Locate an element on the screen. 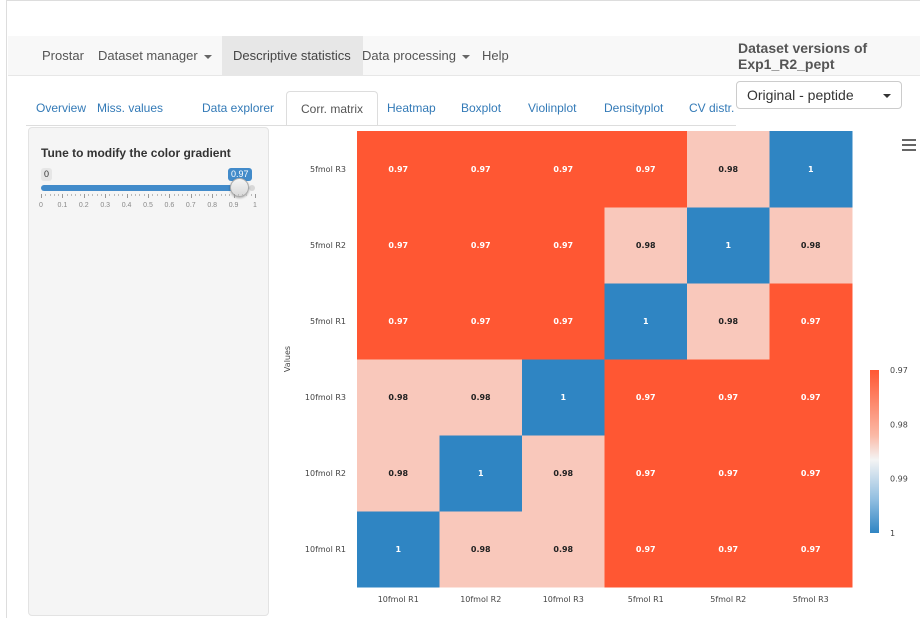 This screenshot has height=618, width=920. hamburger-menu-icon is located at coordinates (909, 146).